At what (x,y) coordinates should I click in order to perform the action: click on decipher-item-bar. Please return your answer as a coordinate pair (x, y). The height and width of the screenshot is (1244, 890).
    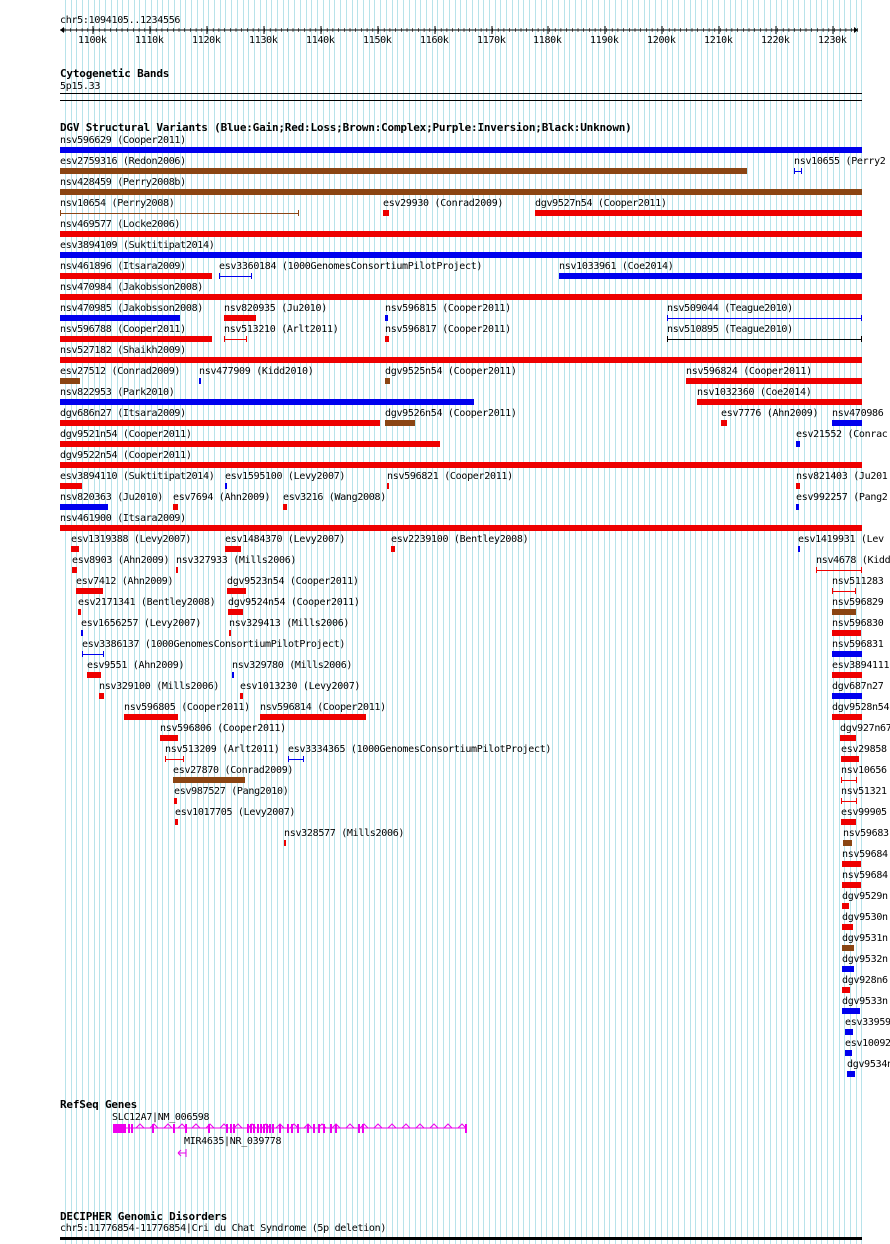
    Looking at the image, I should click on (461, 1238).